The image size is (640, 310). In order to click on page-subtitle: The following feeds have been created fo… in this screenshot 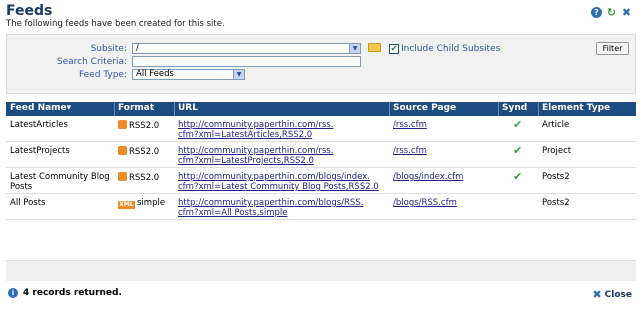, I will do `click(115, 24)`.